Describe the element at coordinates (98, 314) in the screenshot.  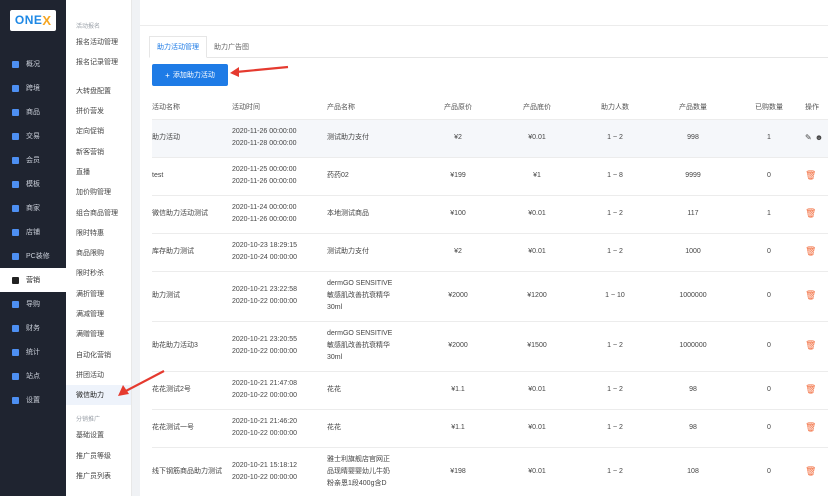
I see `submenu-item: 满减管理` at that location.